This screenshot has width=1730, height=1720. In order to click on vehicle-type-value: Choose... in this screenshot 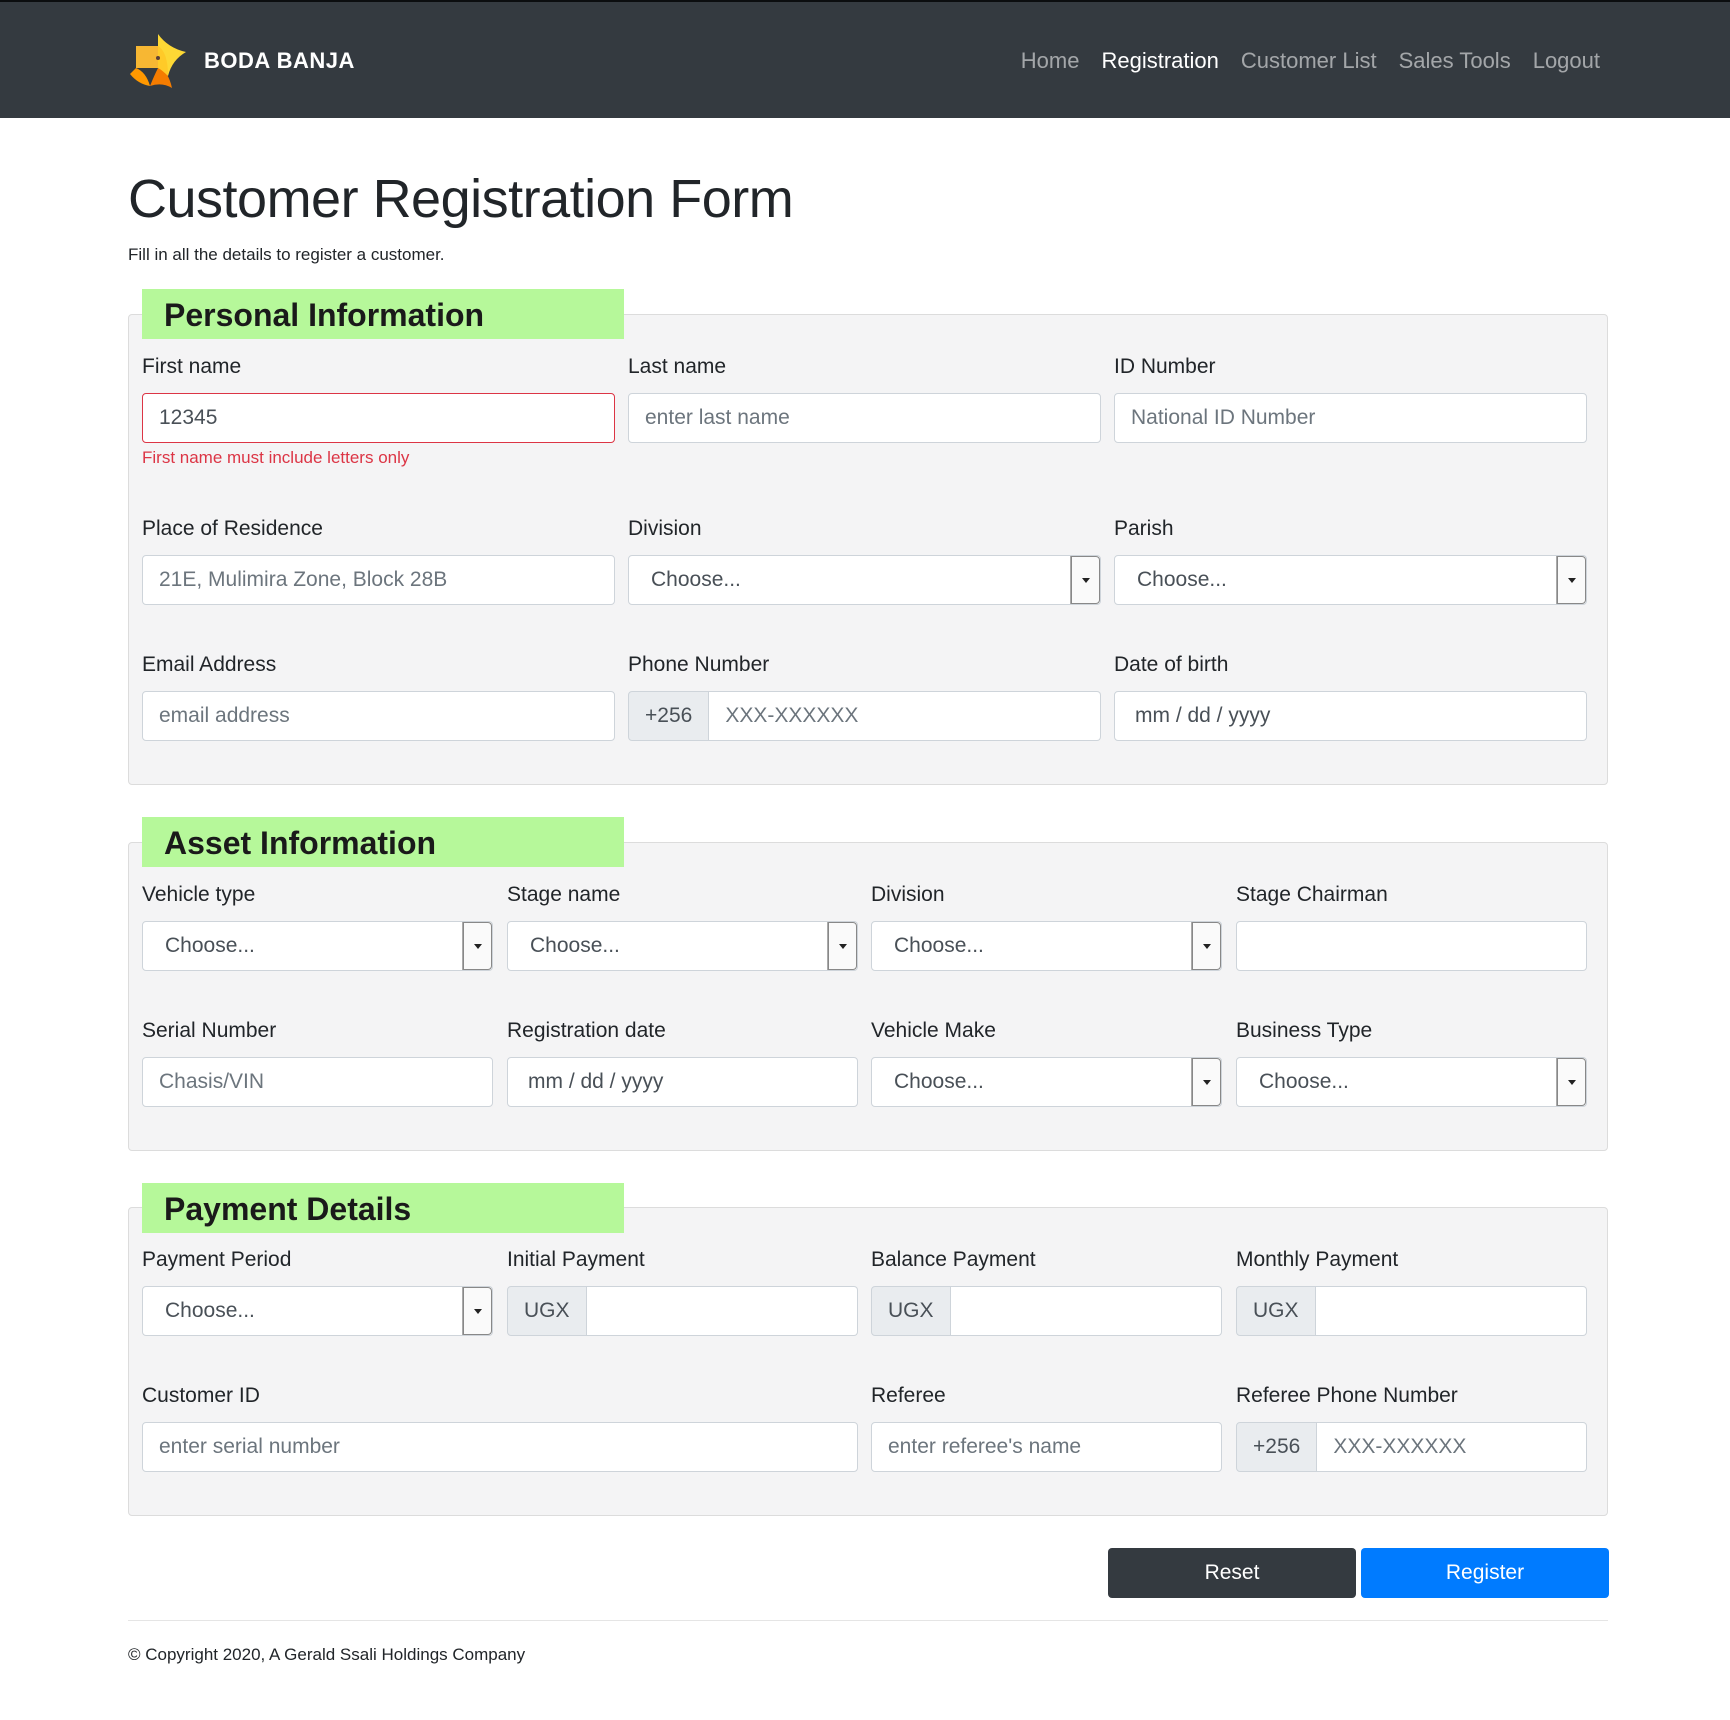, I will do `click(210, 945)`.